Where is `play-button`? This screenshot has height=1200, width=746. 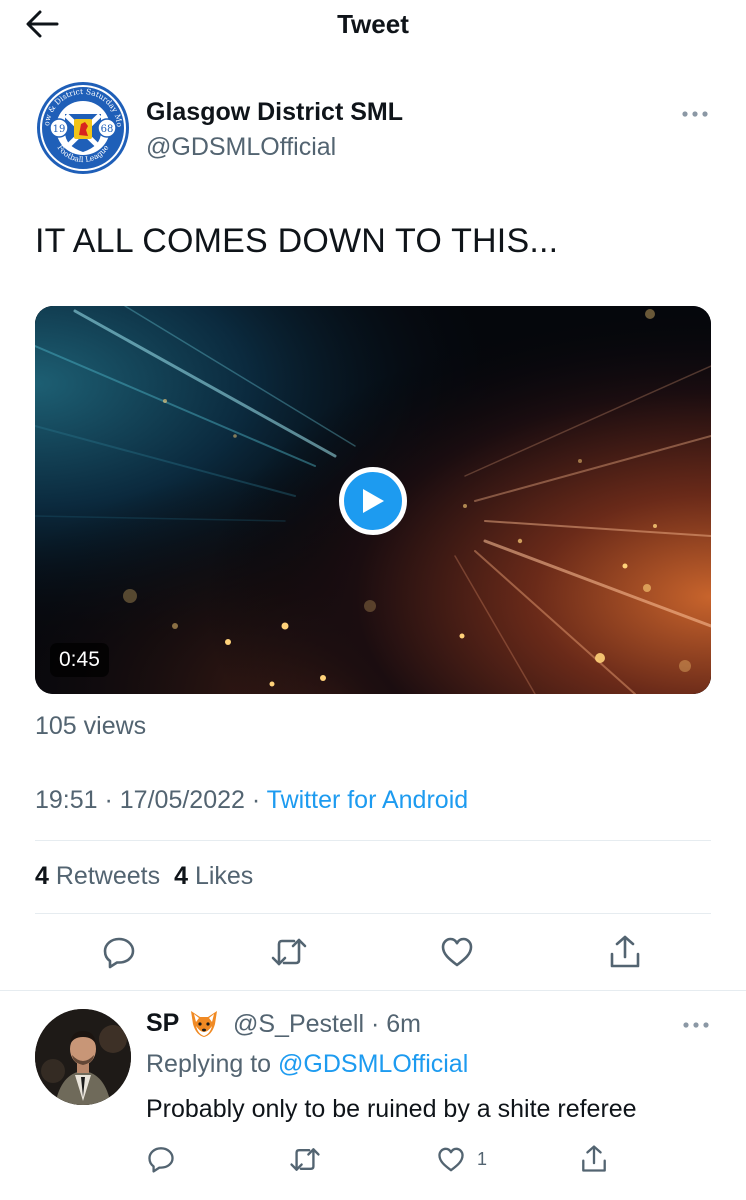
play-button is located at coordinates (373, 501).